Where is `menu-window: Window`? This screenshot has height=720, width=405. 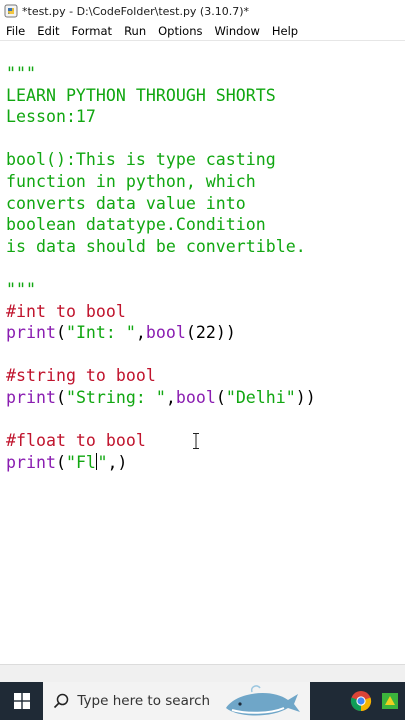
menu-window: Window is located at coordinates (237, 31).